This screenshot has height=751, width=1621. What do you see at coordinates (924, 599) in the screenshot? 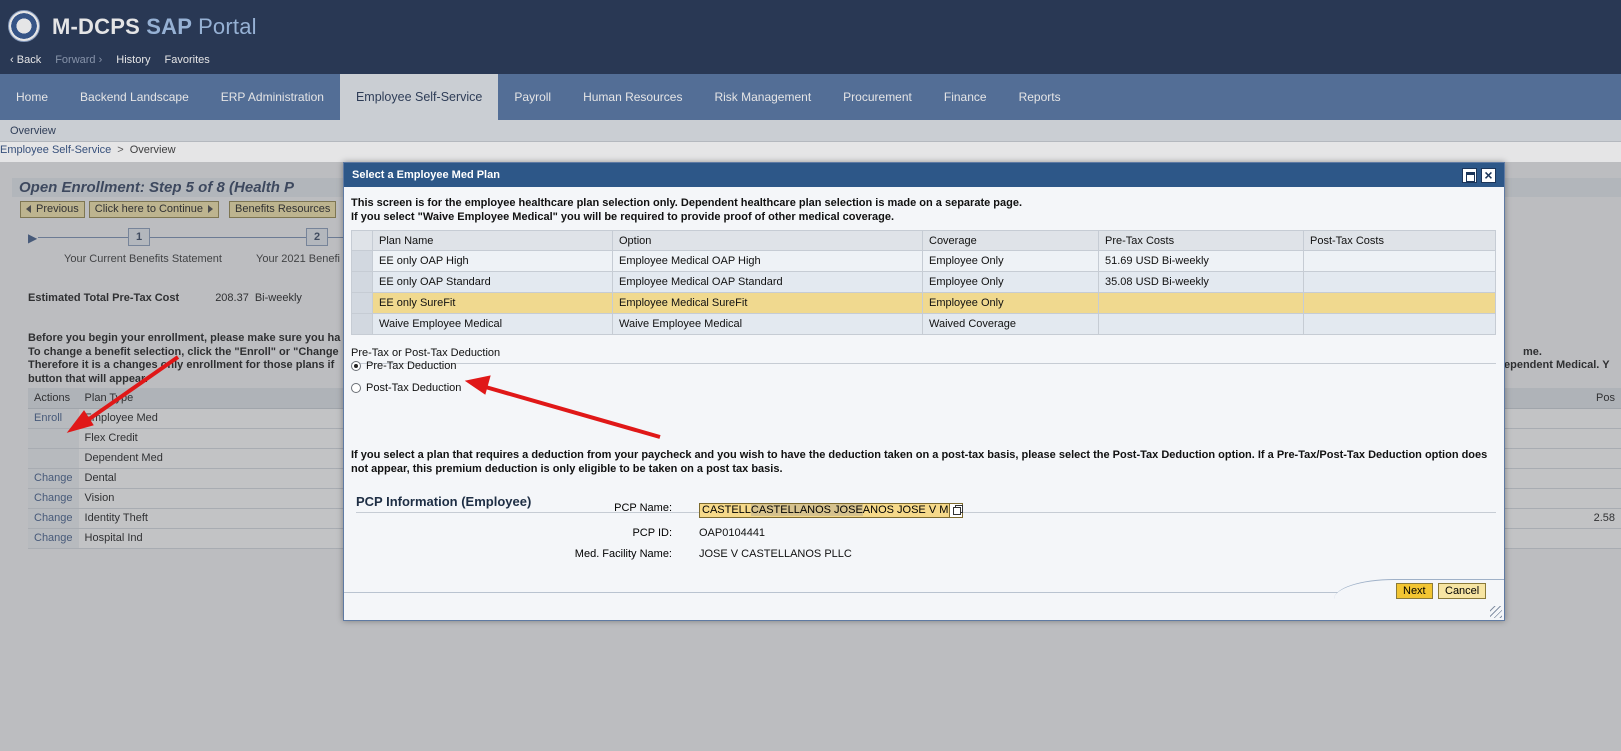
I see `dialog-footer` at bounding box center [924, 599].